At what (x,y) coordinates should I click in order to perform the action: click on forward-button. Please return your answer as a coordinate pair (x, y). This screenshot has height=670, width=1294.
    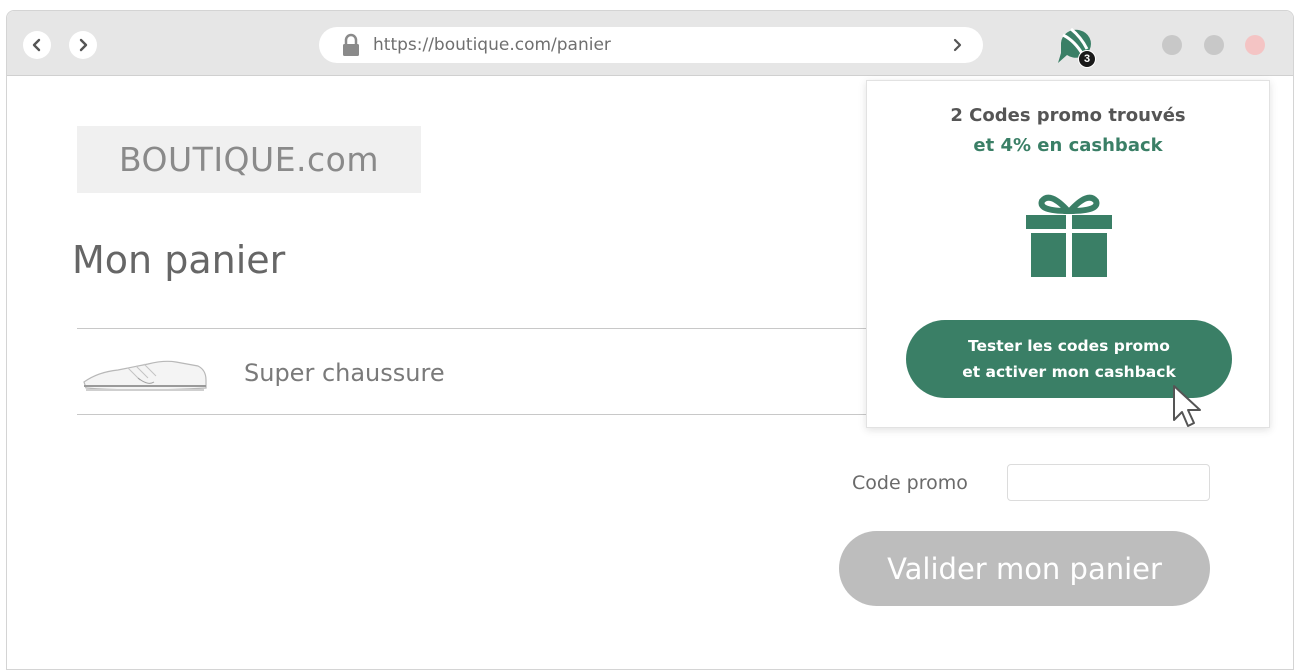
    Looking at the image, I should click on (83, 45).